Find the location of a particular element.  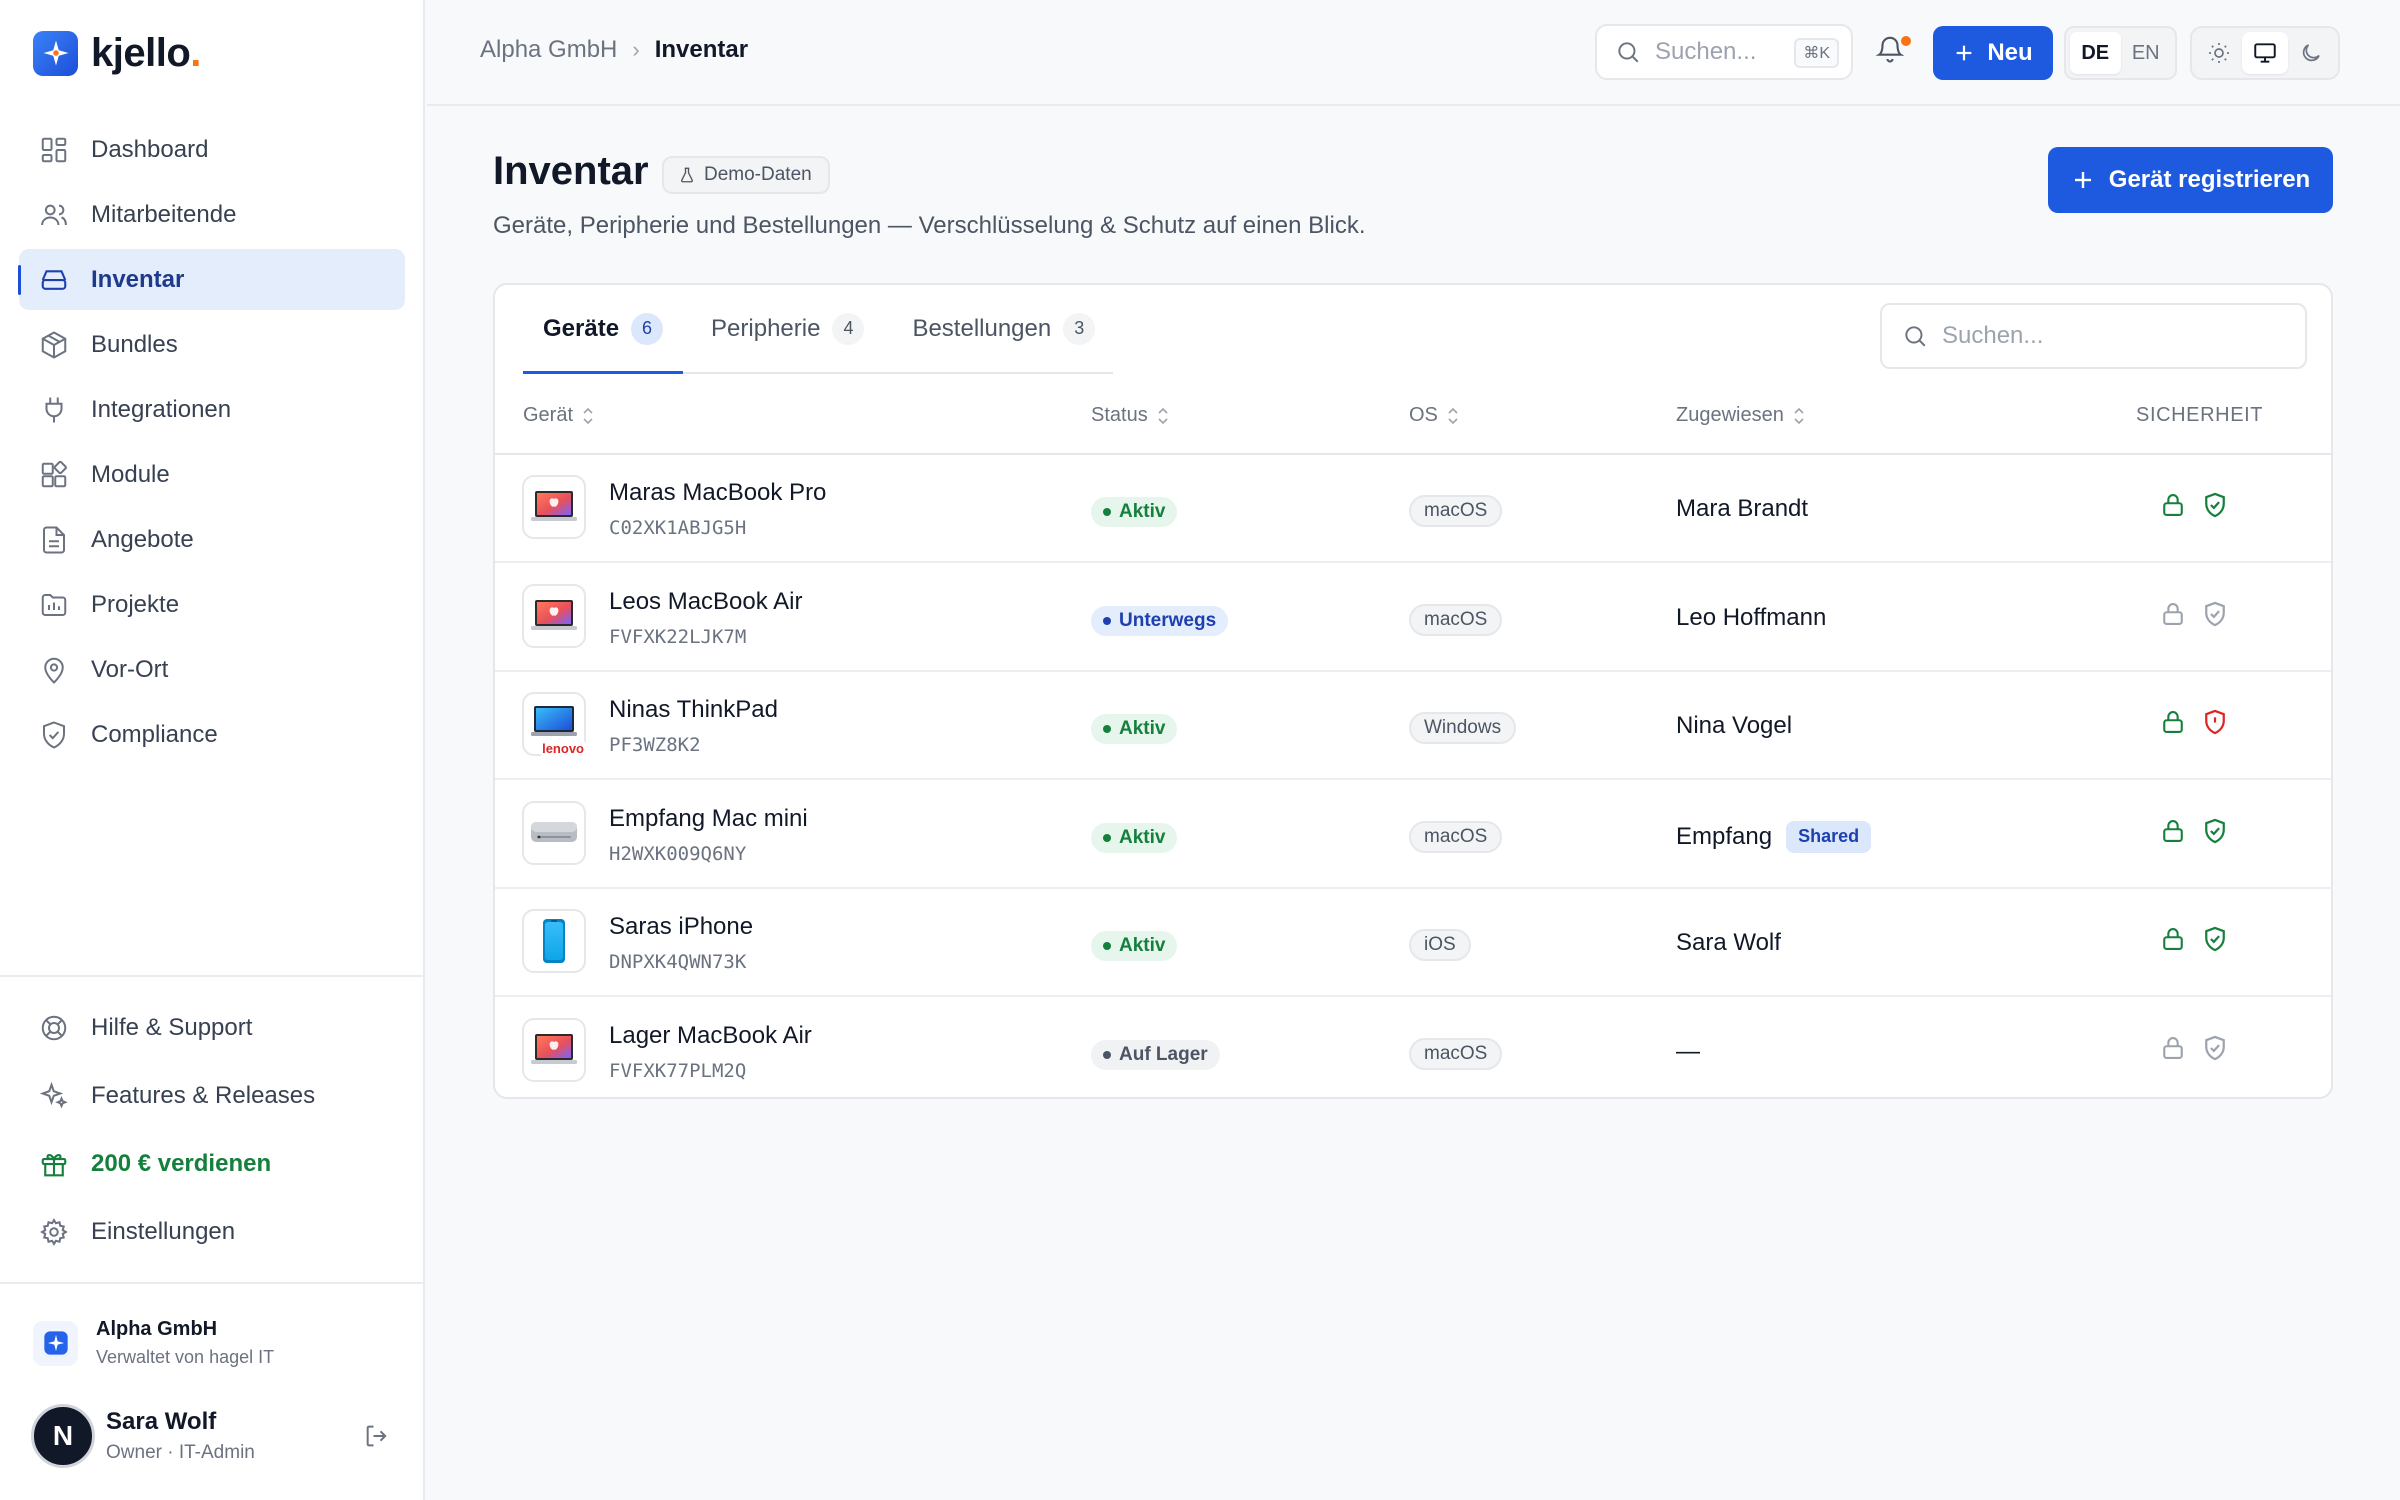

os-badge: Windows is located at coordinates (1463, 728).